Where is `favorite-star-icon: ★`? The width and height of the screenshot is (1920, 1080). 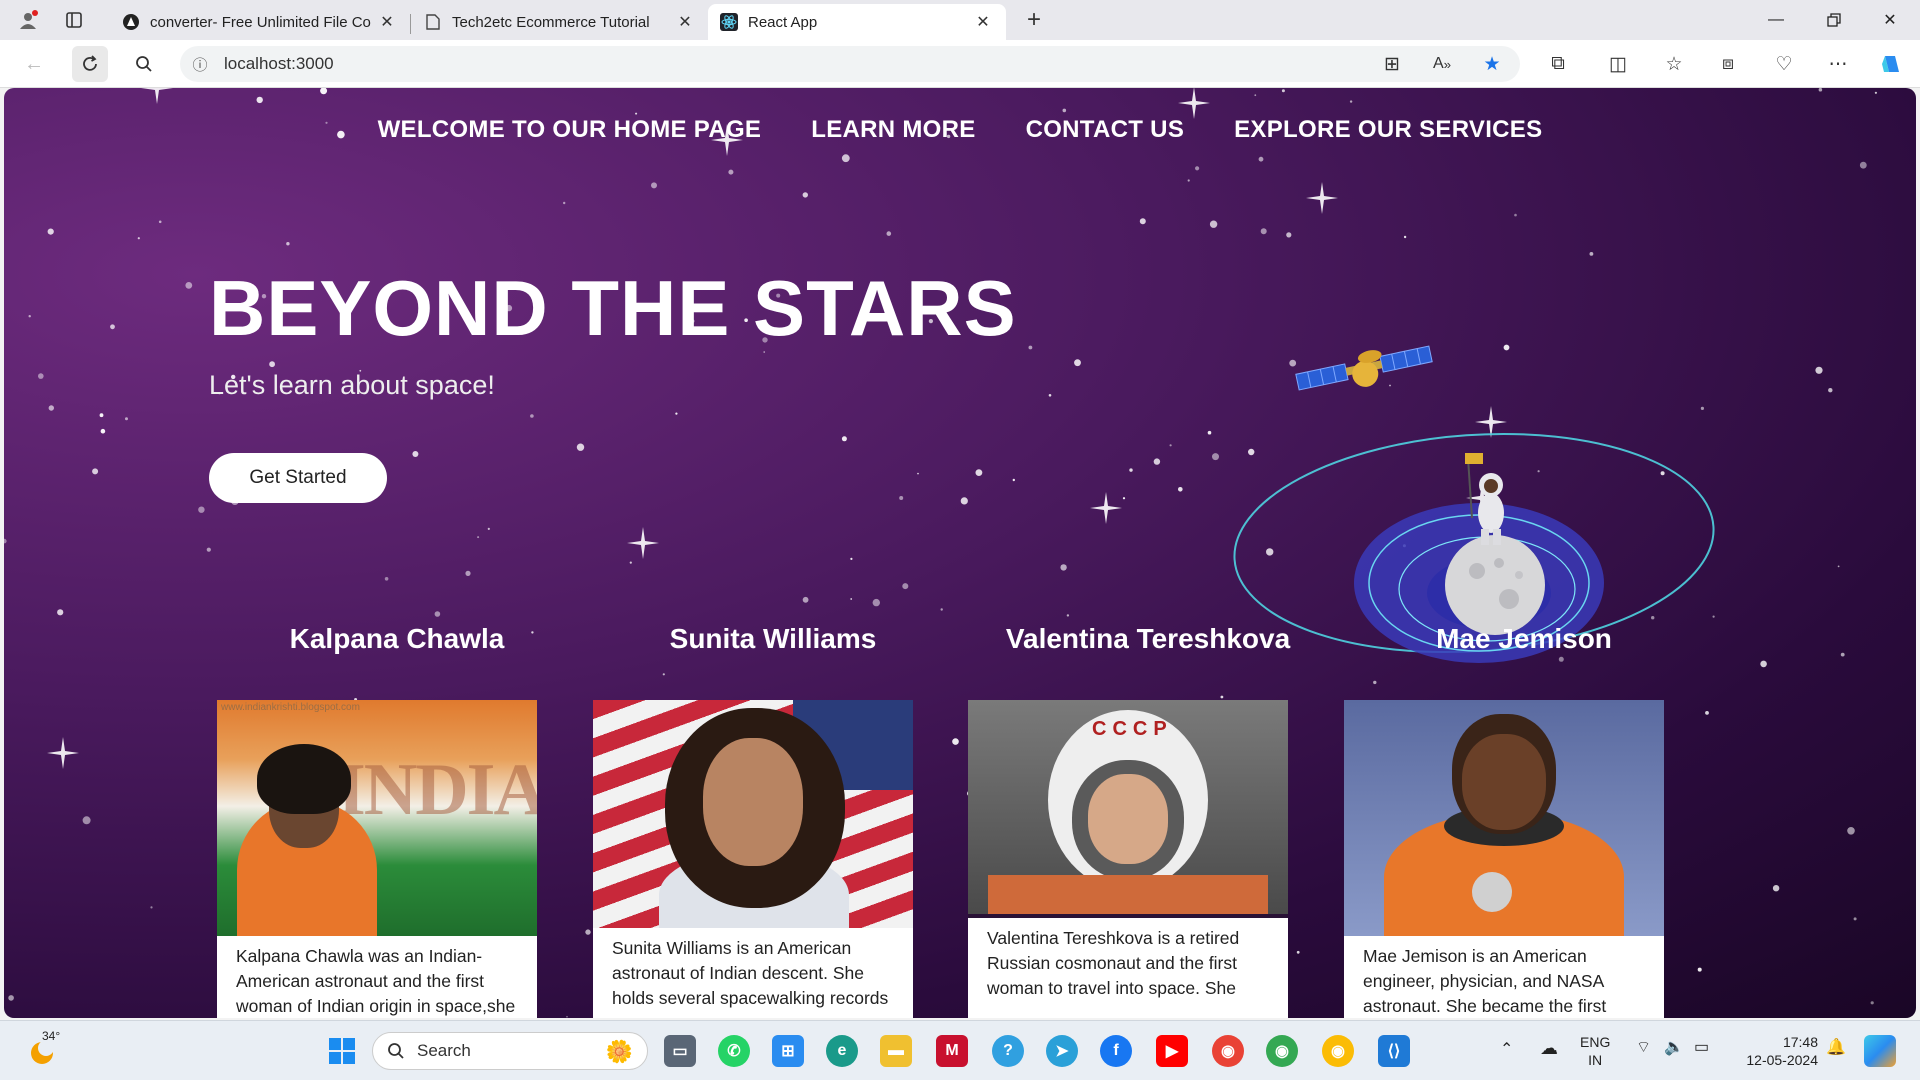 favorite-star-icon: ★ is located at coordinates (1492, 64).